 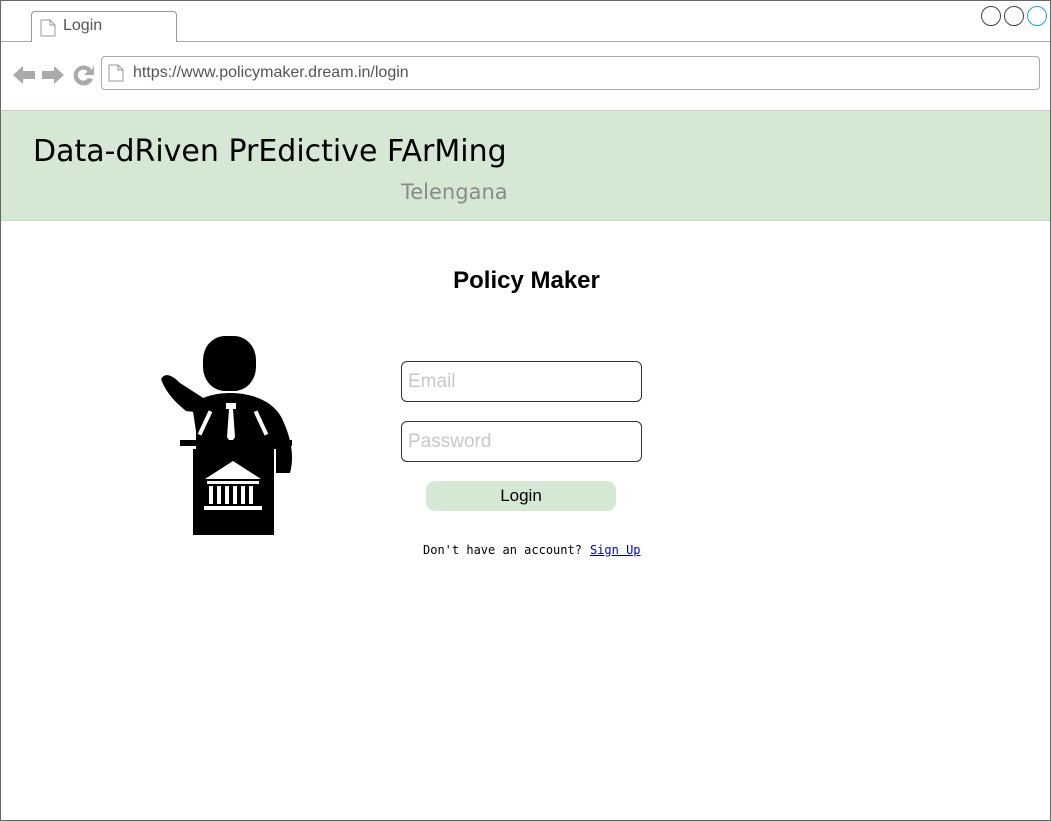 What do you see at coordinates (502, 550) in the screenshot?
I see `signup-prompt: Don't have an account?` at bounding box center [502, 550].